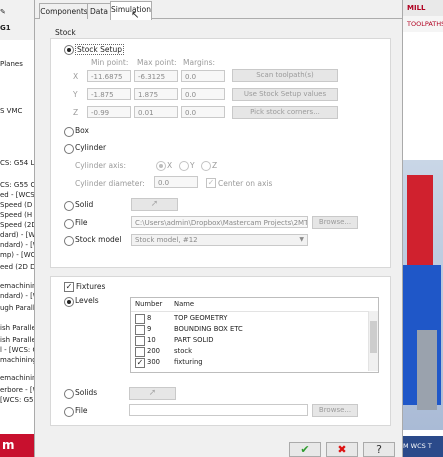 This screenshot has height=457, width=443. I want to click on cylinder-radio, so click(69, 149).